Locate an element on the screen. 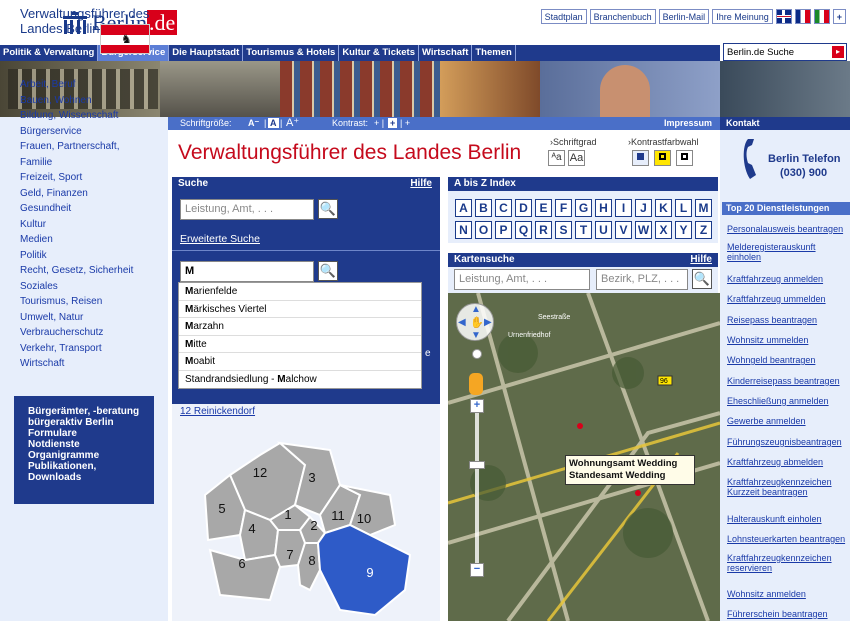  top-service-link: Melderegisterauskunft einholen is located at coordinates (787, 252).